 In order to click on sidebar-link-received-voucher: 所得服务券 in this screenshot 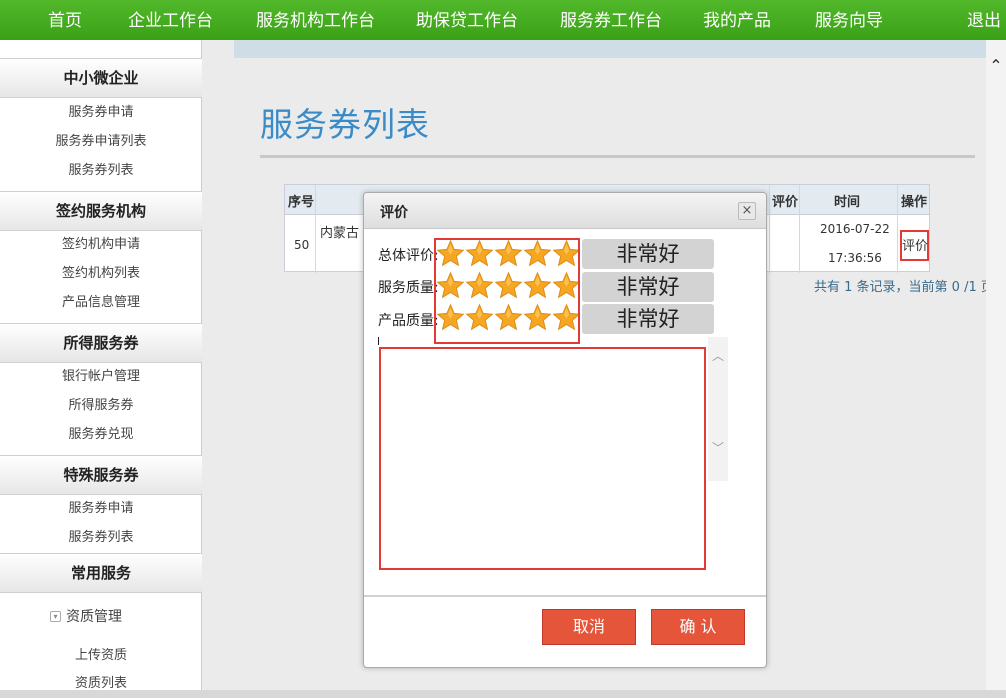, I will do `click(101, 406)`.